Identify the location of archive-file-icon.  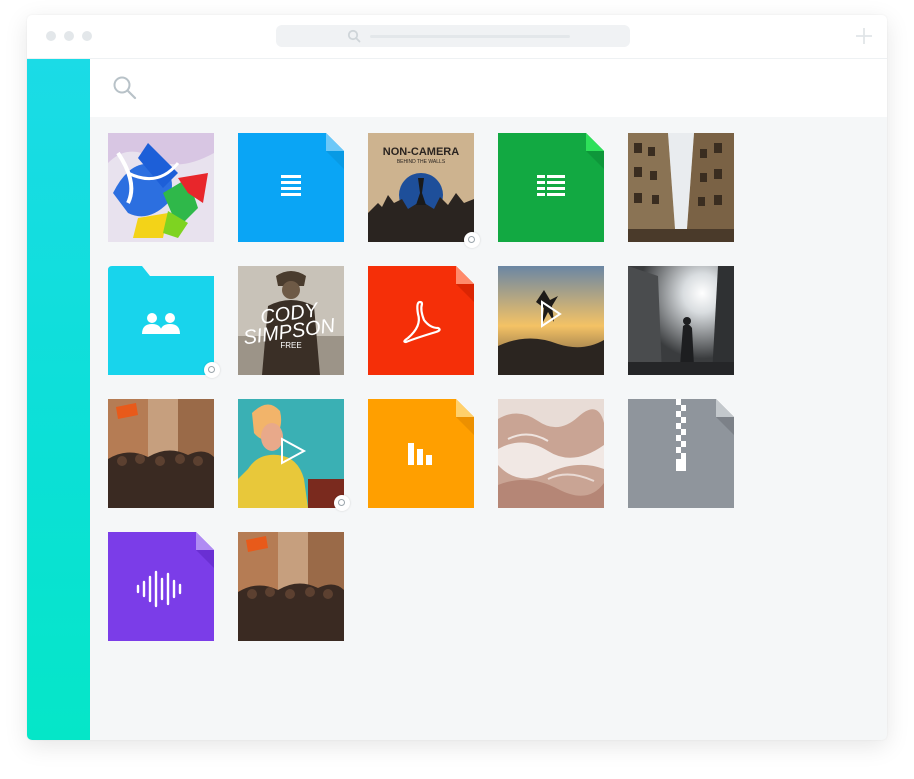
(681, 453).